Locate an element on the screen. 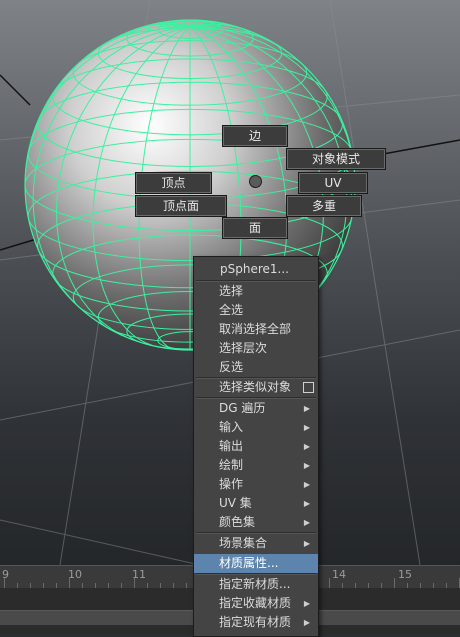 This screenshot has height=637, width=460. marking-vertex-button: 顶点 is located at coordinates (173, 183).